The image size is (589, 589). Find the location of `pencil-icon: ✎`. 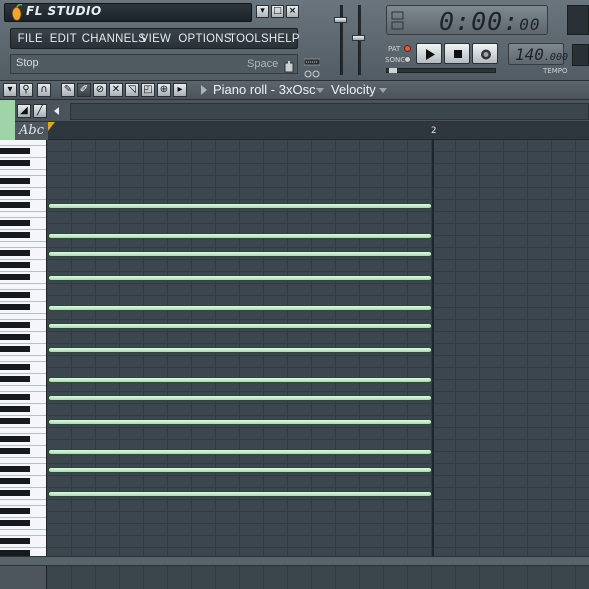

pencil-icon: ✎ is located at coordinates (68, 90).